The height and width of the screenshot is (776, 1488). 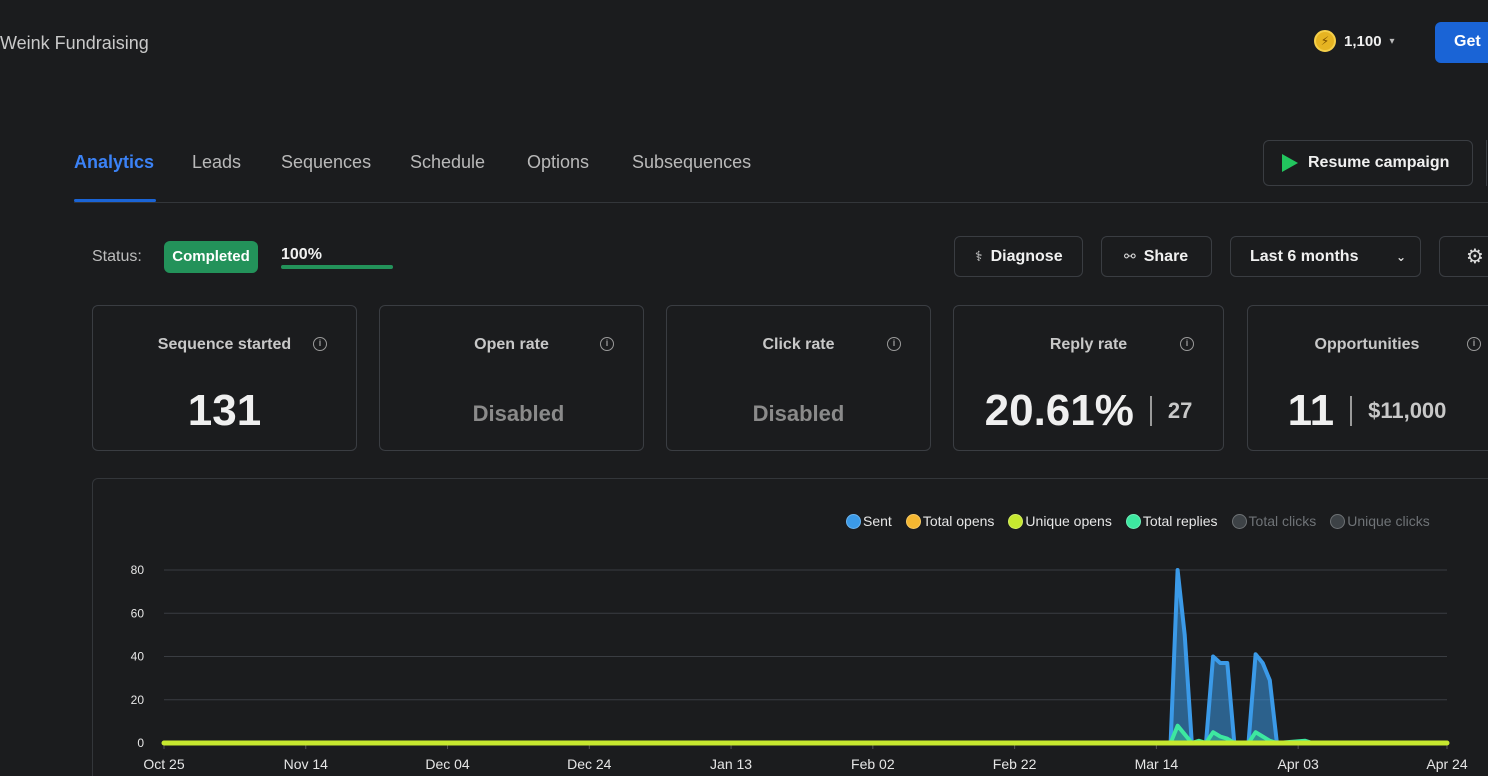 I want to click on tab-subsequences: Subsequences, so click(x=691, y=162).